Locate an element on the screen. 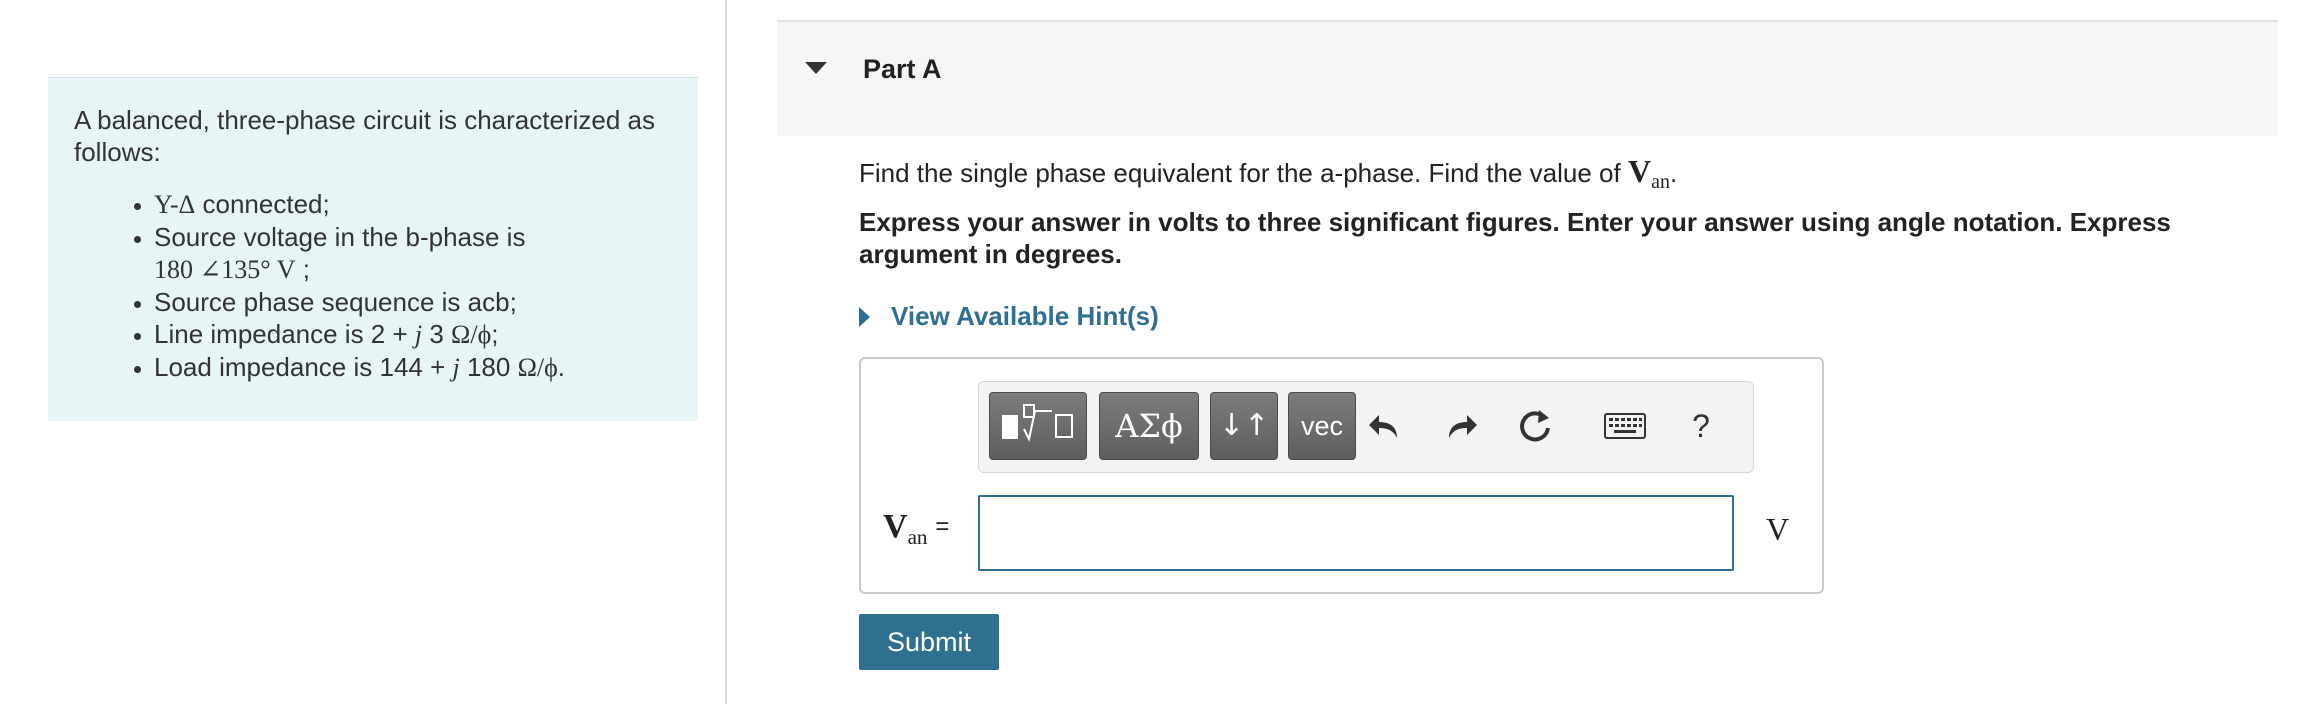 The height and width of the screenshot is (704, 2308). undo-icon is located at coordinates (1385, 426).